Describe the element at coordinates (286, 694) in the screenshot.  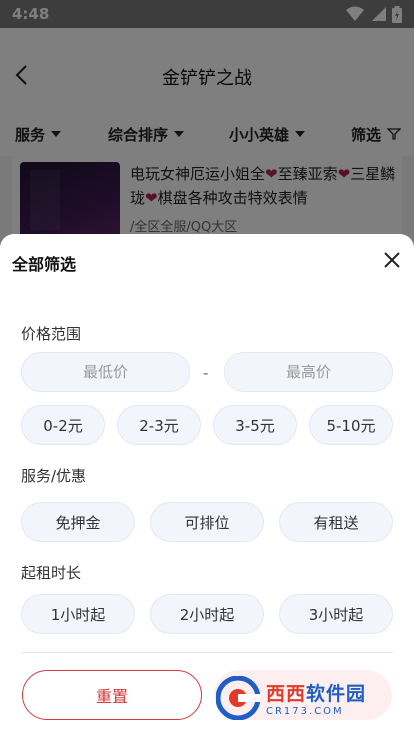
I see `watermark-main-a: 西西` at that location.